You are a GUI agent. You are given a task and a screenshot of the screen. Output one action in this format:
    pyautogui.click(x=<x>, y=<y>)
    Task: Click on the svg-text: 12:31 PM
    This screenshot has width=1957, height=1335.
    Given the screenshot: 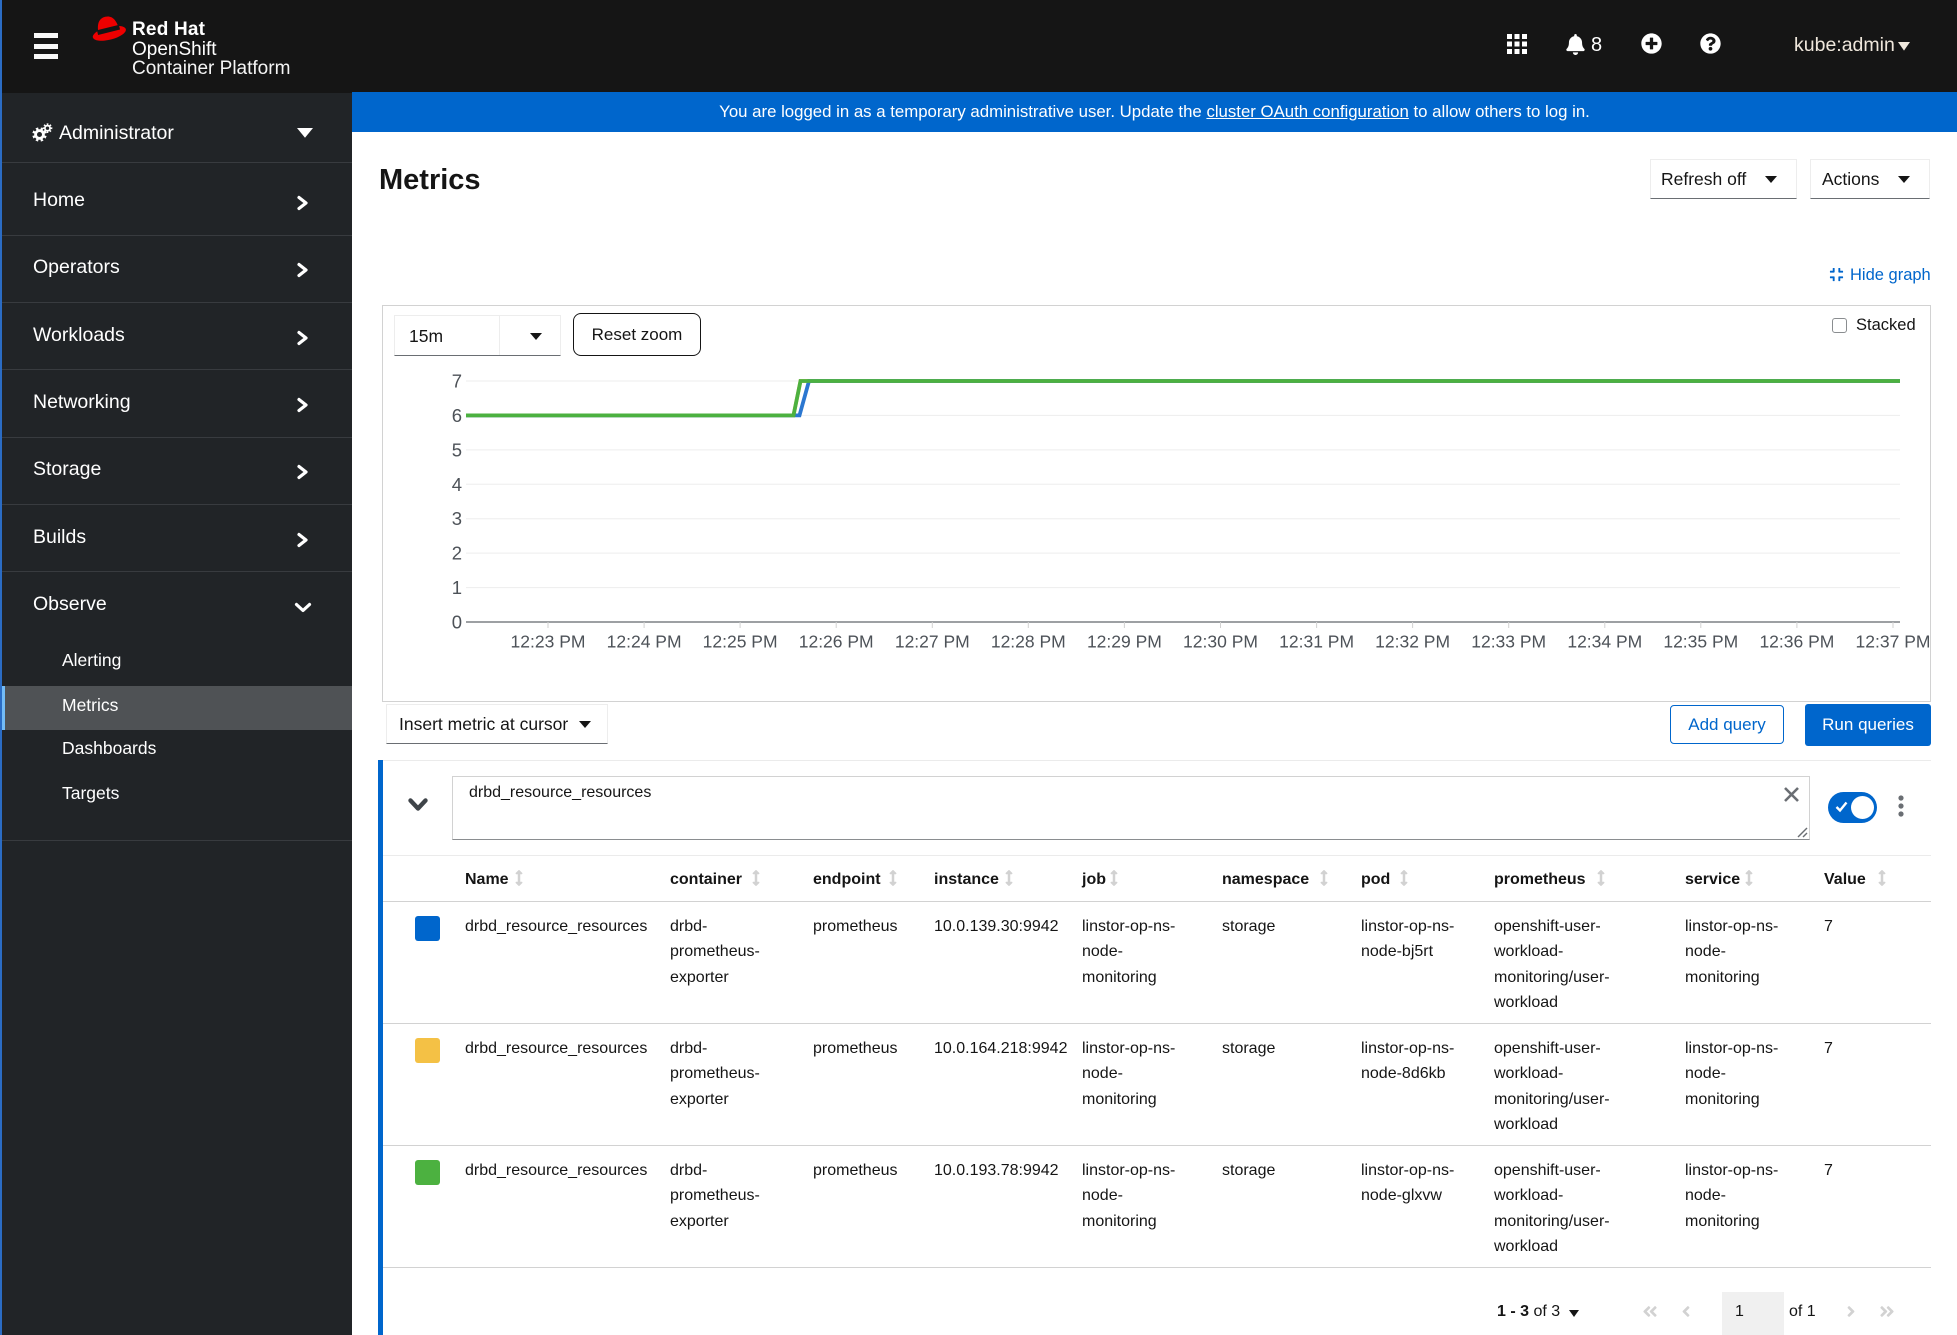 What is the action you would take?
    pyautogui.click(x=1316, y=642)
    